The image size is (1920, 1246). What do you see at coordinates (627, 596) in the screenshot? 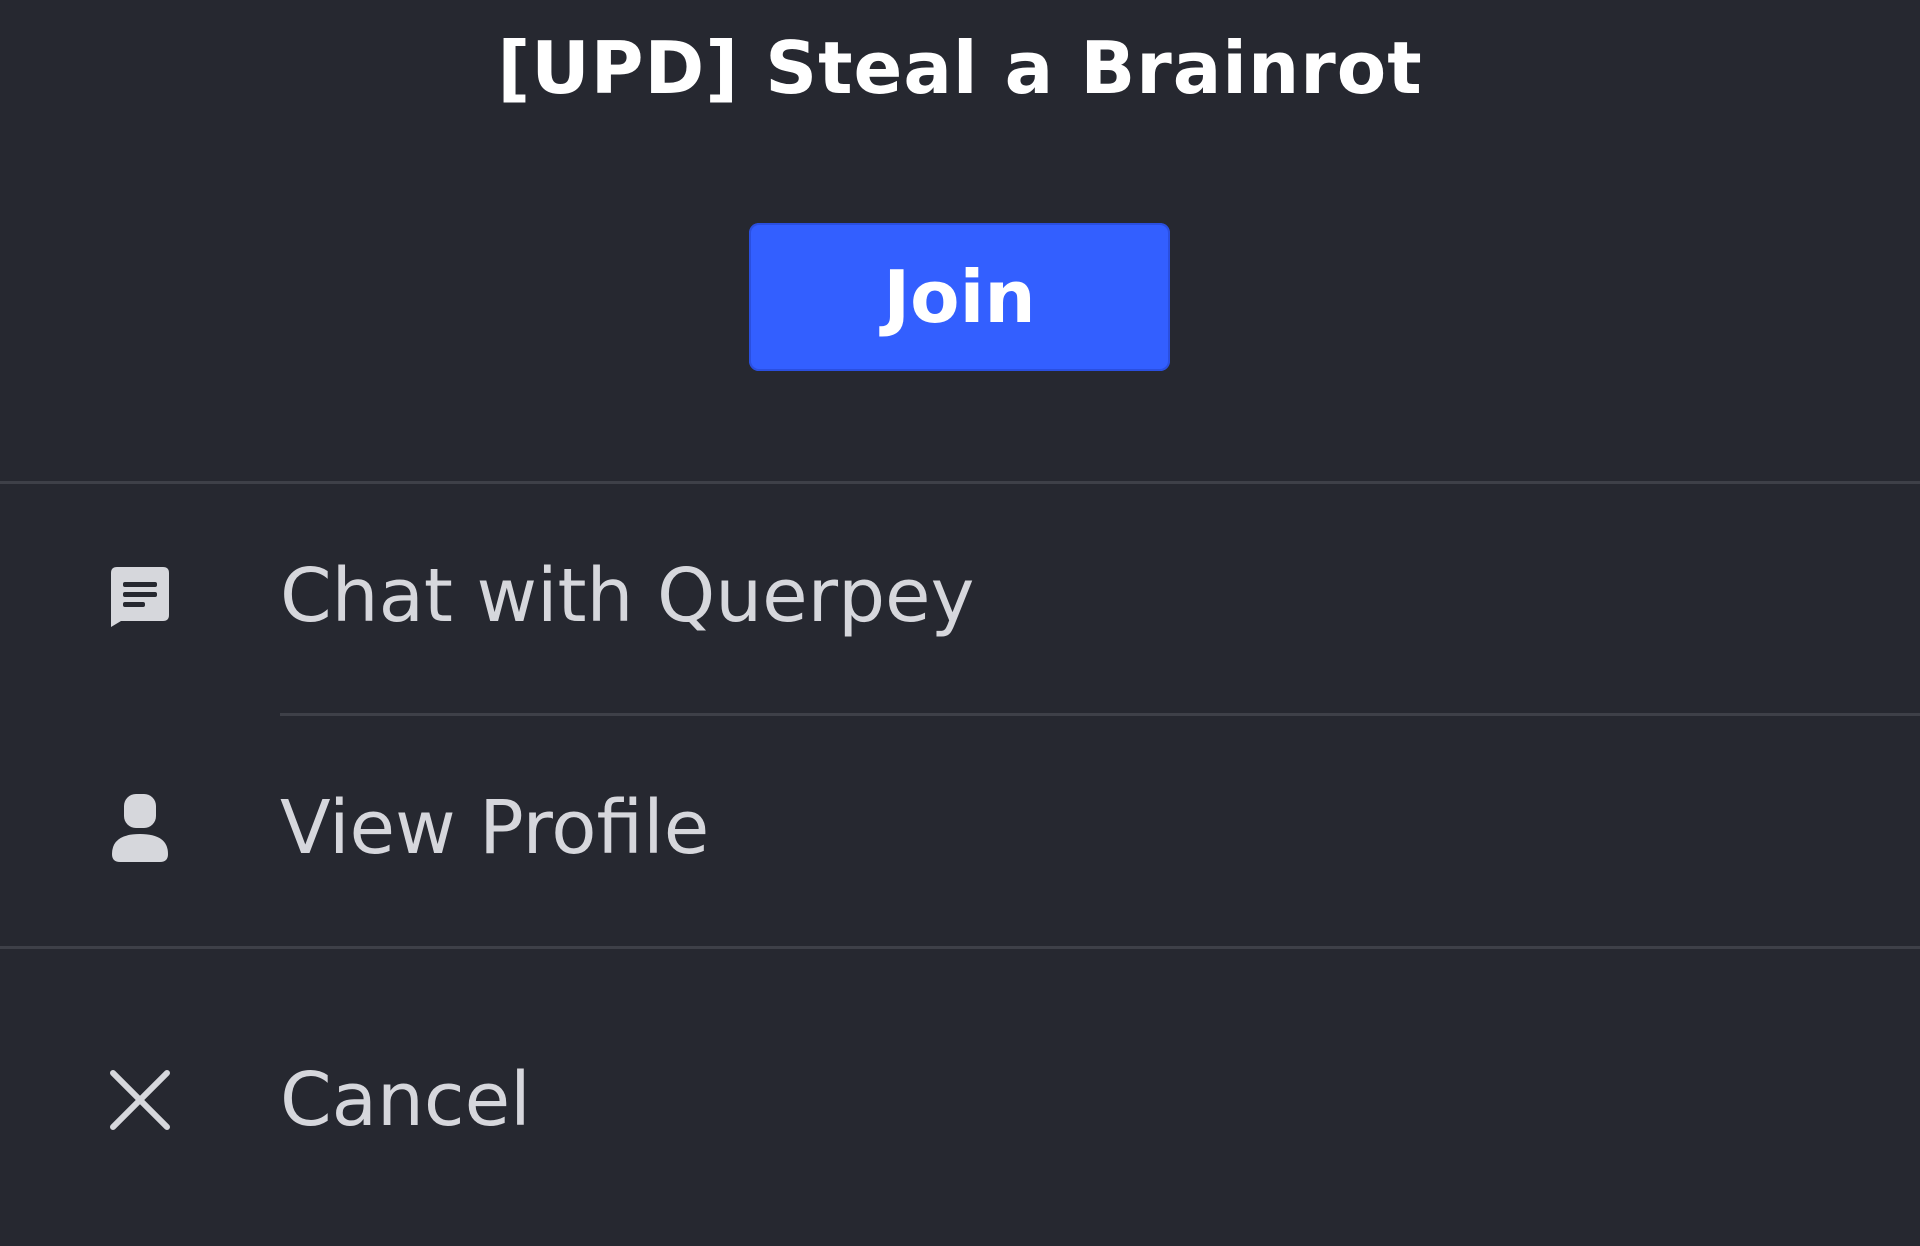
I see `menu-item-chat-label: Chat with Querpey` at bounding box center [627, 596].